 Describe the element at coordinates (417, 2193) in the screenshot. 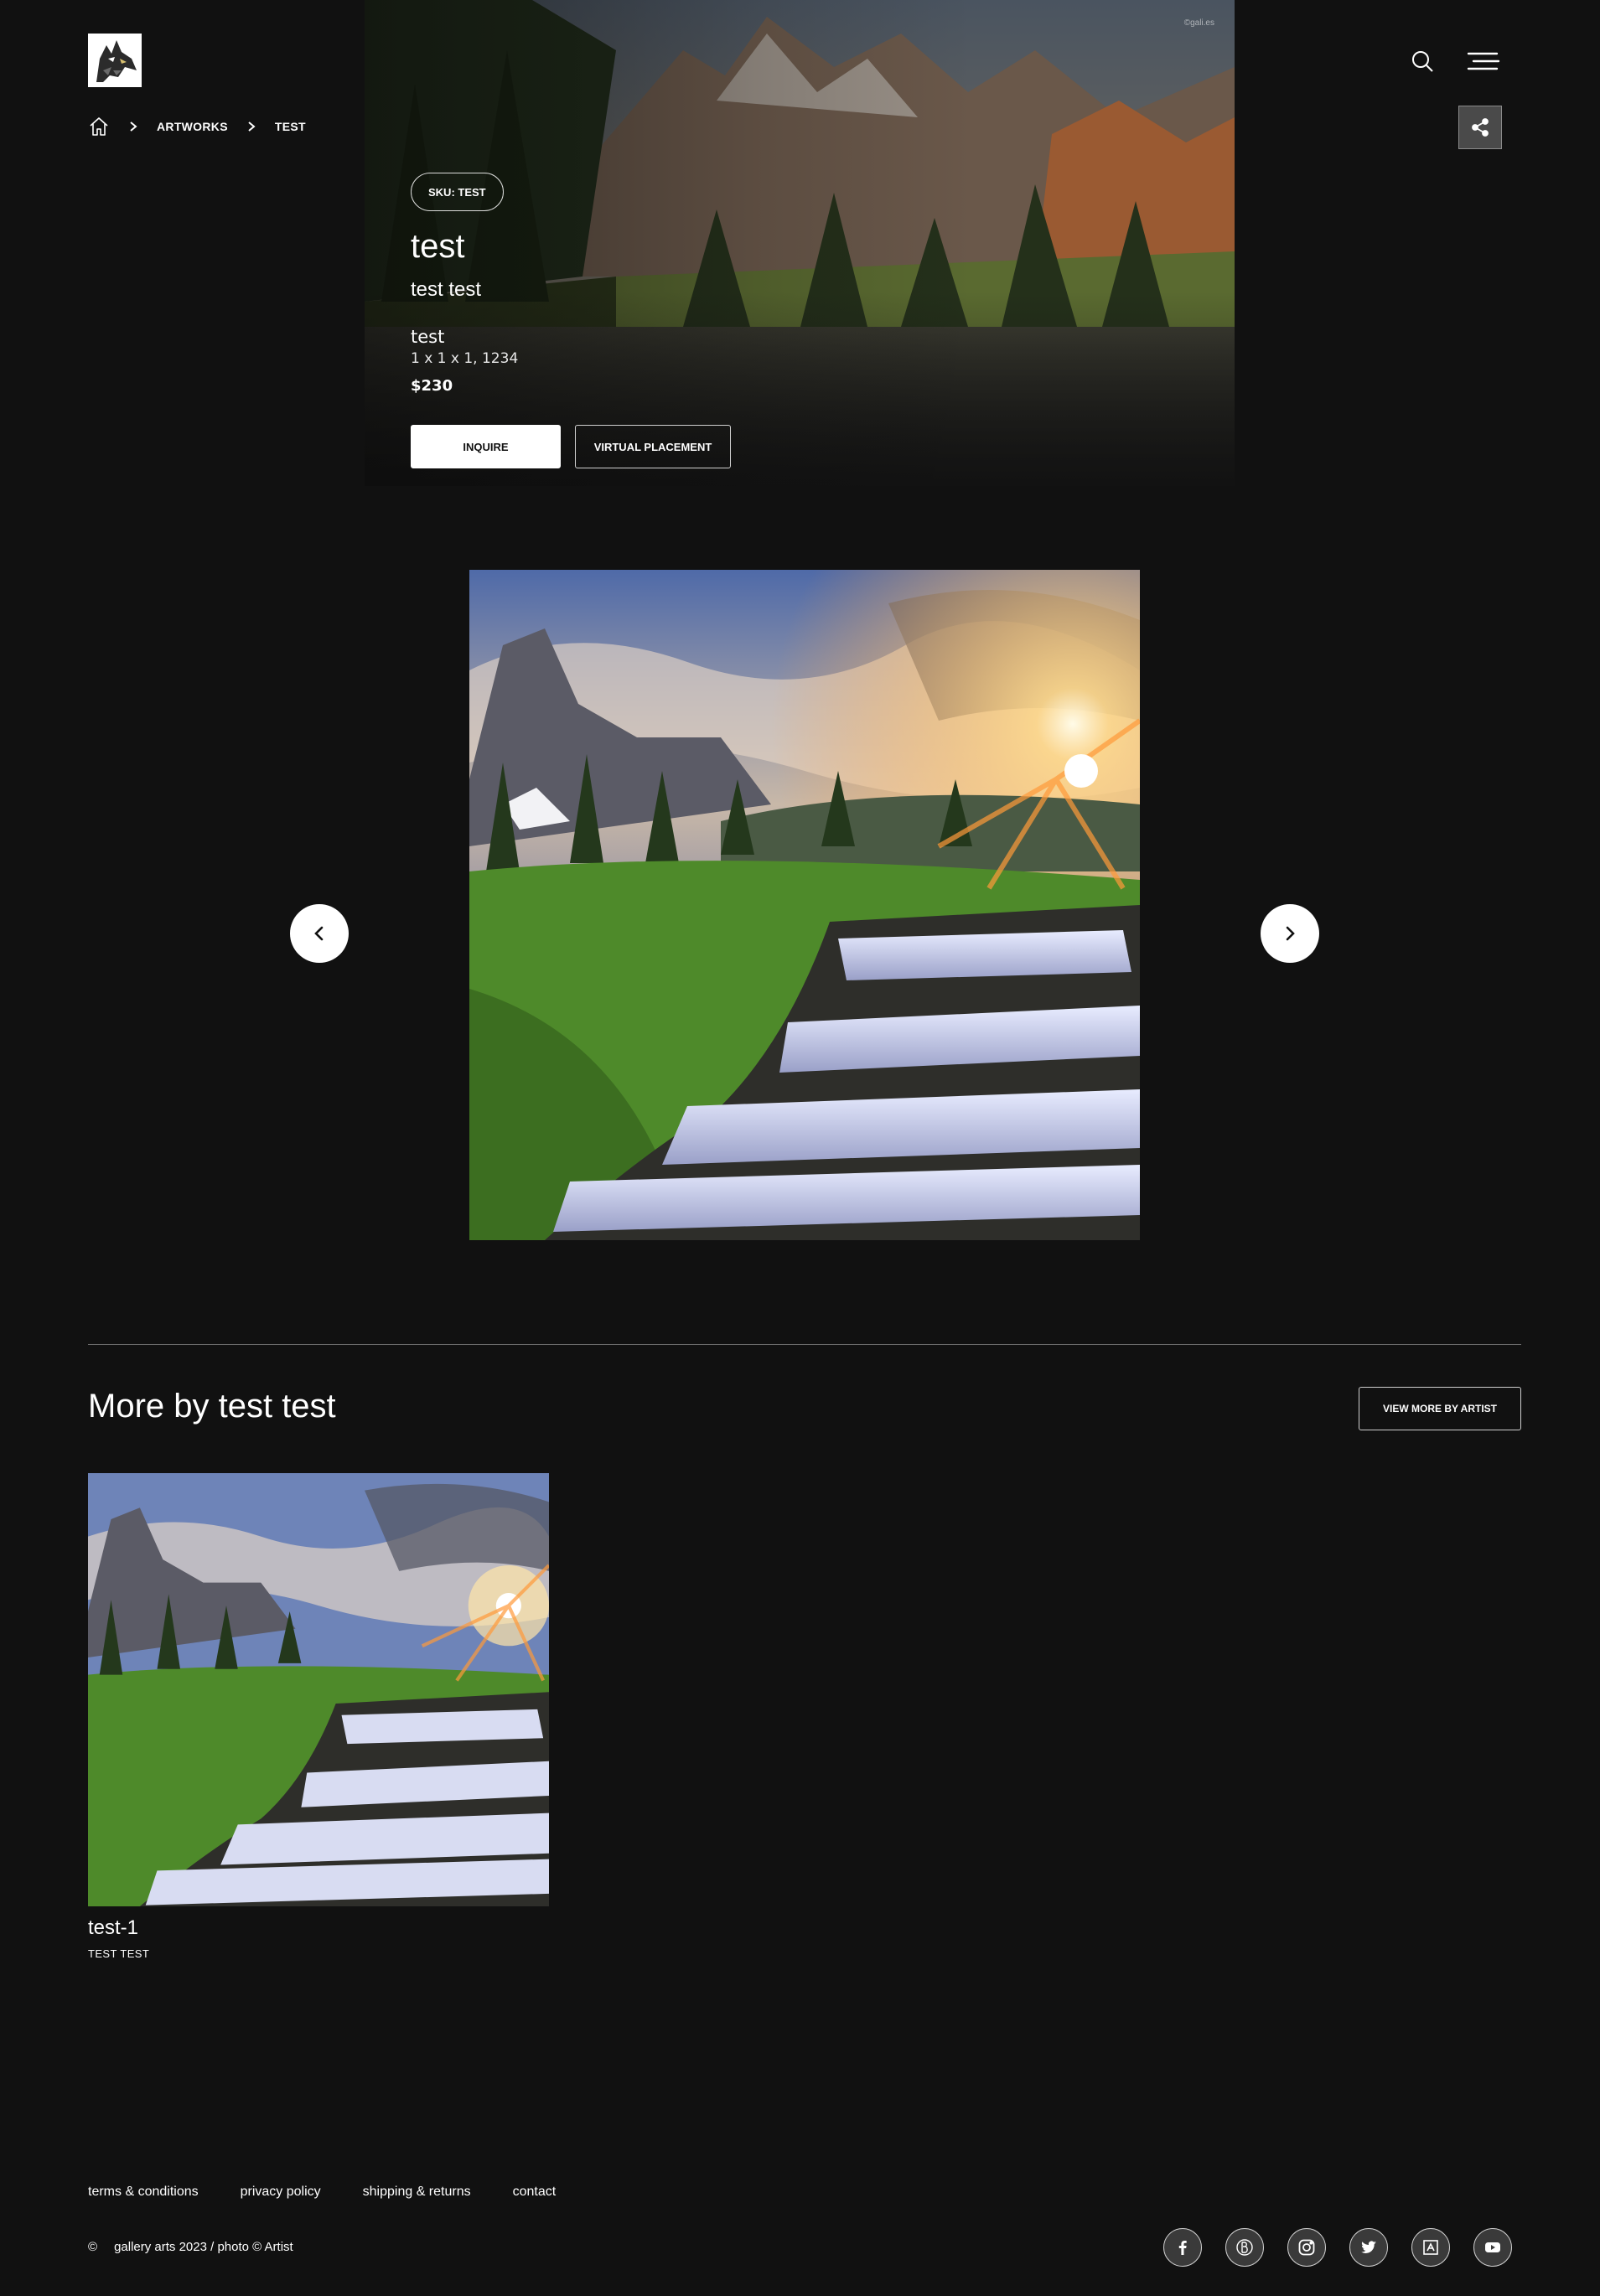

I see `footer-link-shipping: shipping & returns` at that location.